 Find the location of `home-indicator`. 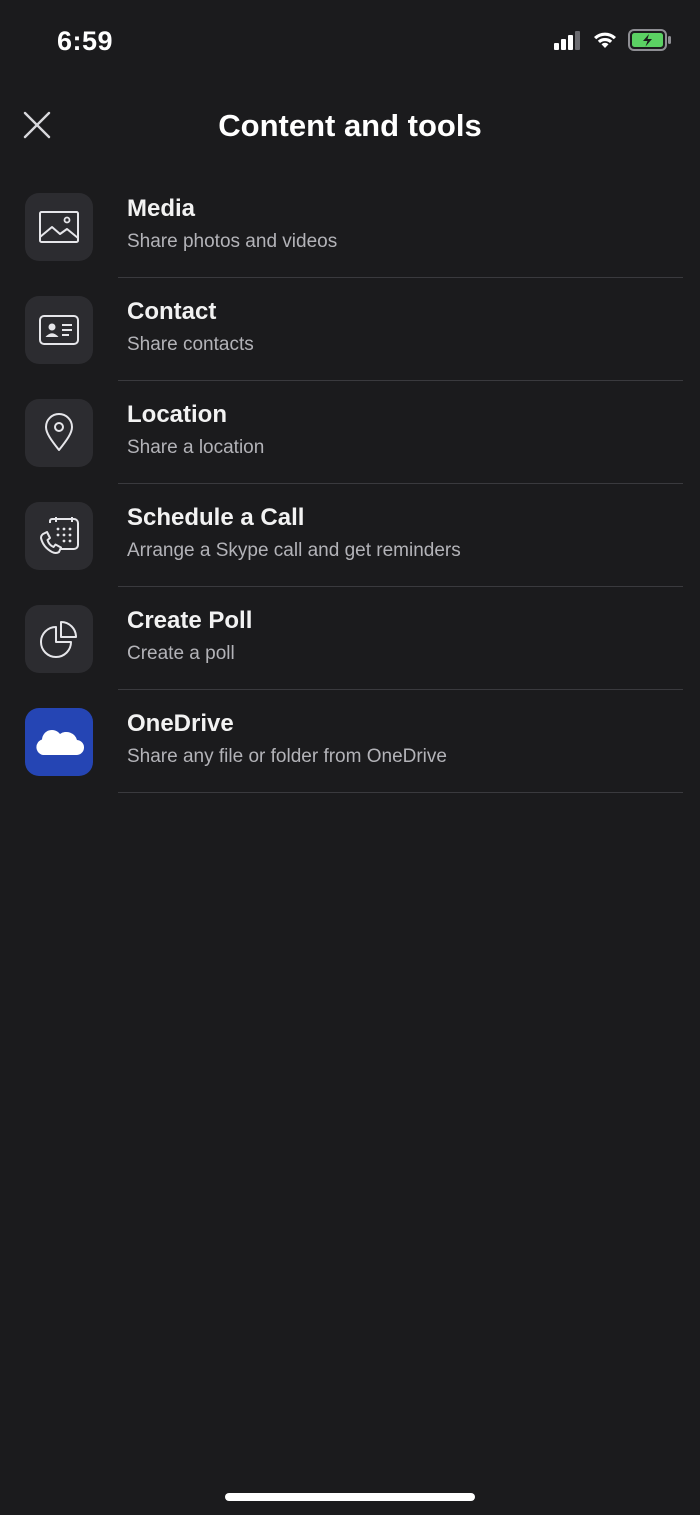

home-indicator is located at coordinates (350, 1497).